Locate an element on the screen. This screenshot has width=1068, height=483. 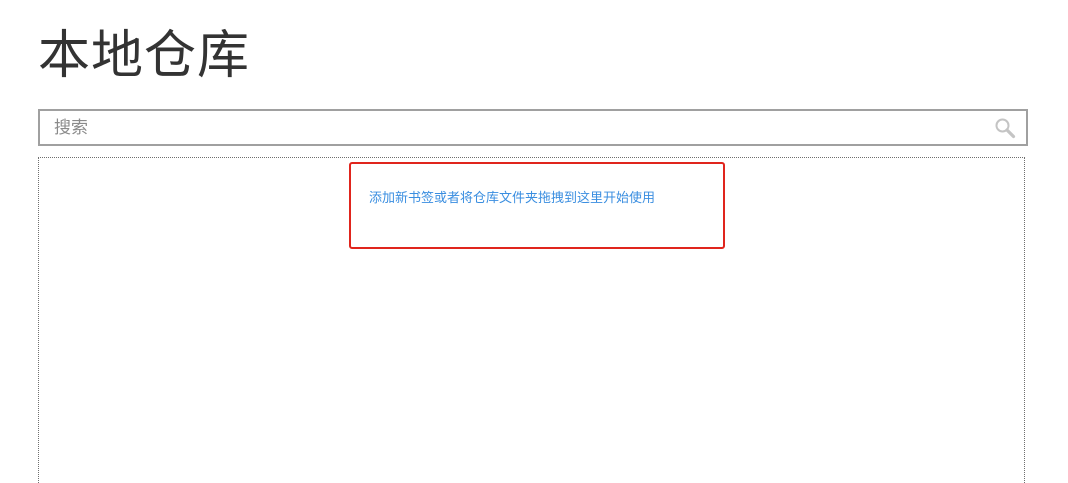
search-icon is located at coordinates (1005, 128).